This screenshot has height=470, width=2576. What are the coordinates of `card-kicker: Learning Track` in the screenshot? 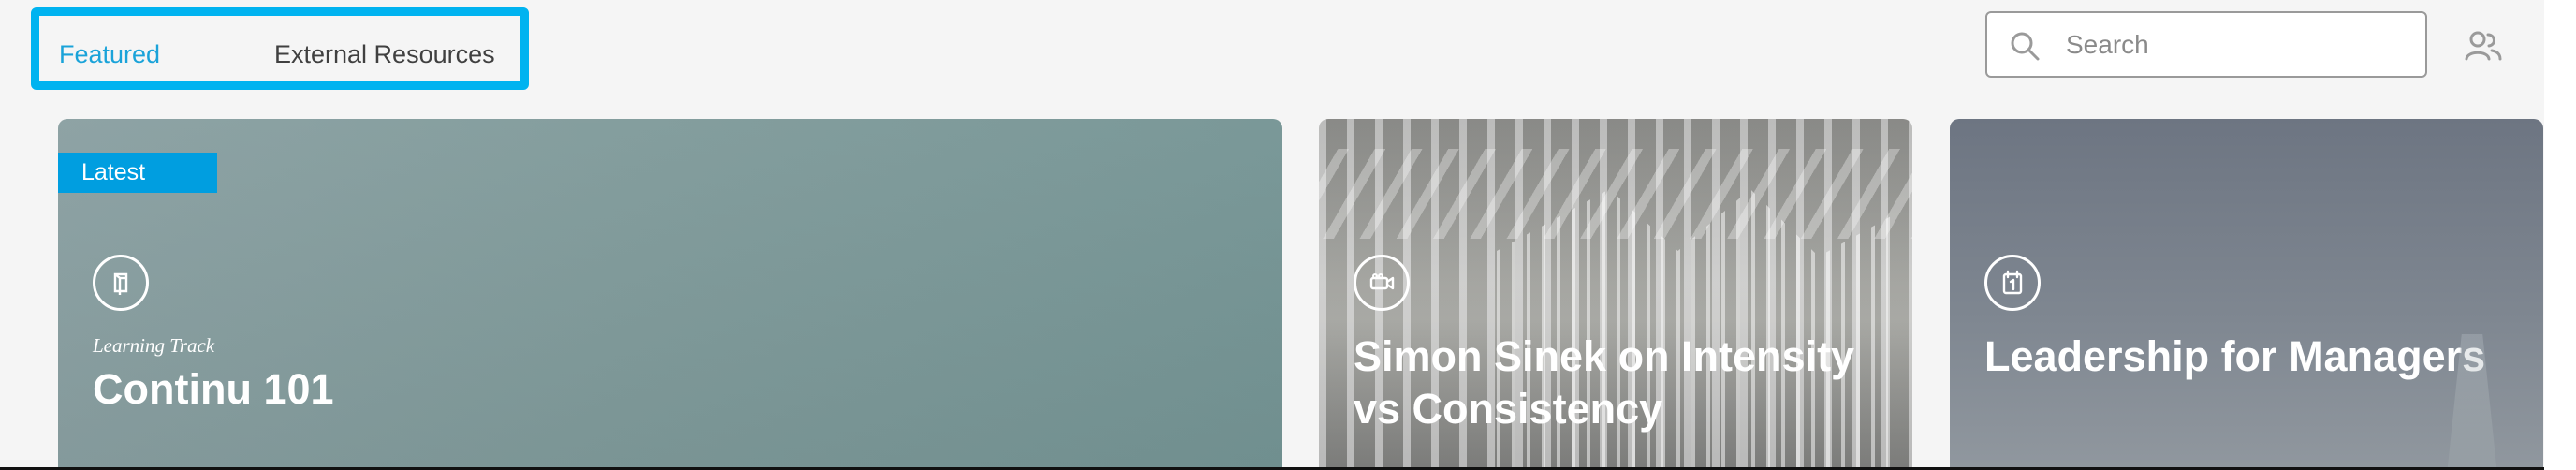 It's located at (154, 345).